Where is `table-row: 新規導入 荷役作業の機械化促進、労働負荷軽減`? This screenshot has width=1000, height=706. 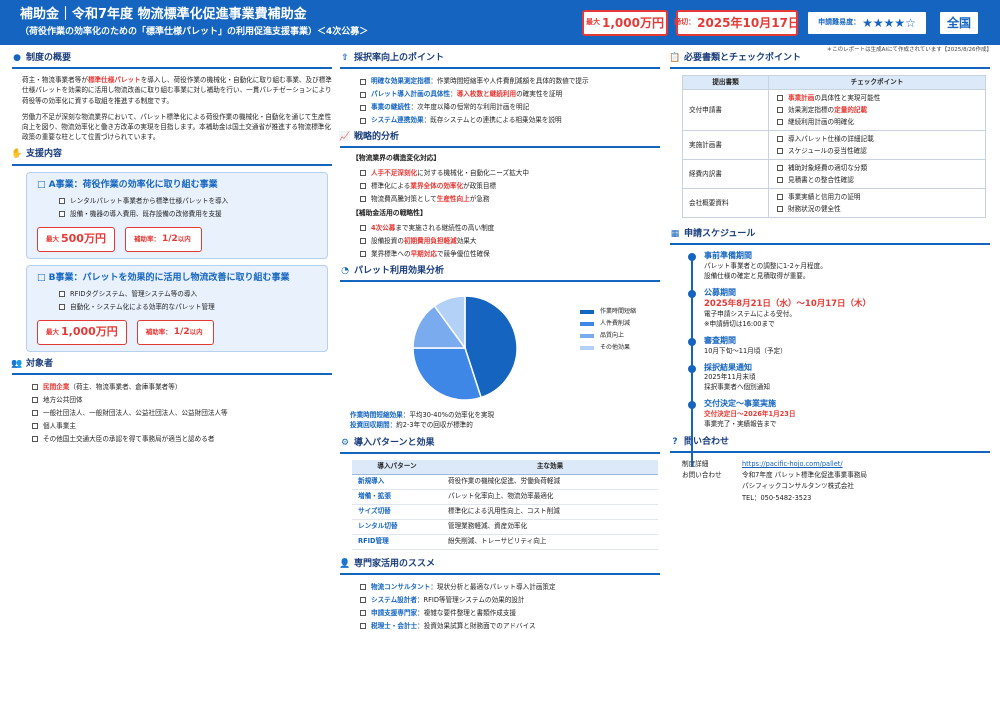
table-row: 新規導入 荷役作業の機械化促進、労働負荷軽減 is located at coordinates (505, 482).